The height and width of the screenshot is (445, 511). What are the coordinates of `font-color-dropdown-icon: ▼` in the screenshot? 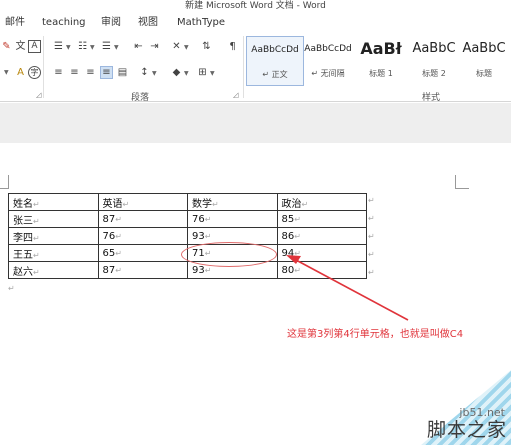 It's located at (6, 72).